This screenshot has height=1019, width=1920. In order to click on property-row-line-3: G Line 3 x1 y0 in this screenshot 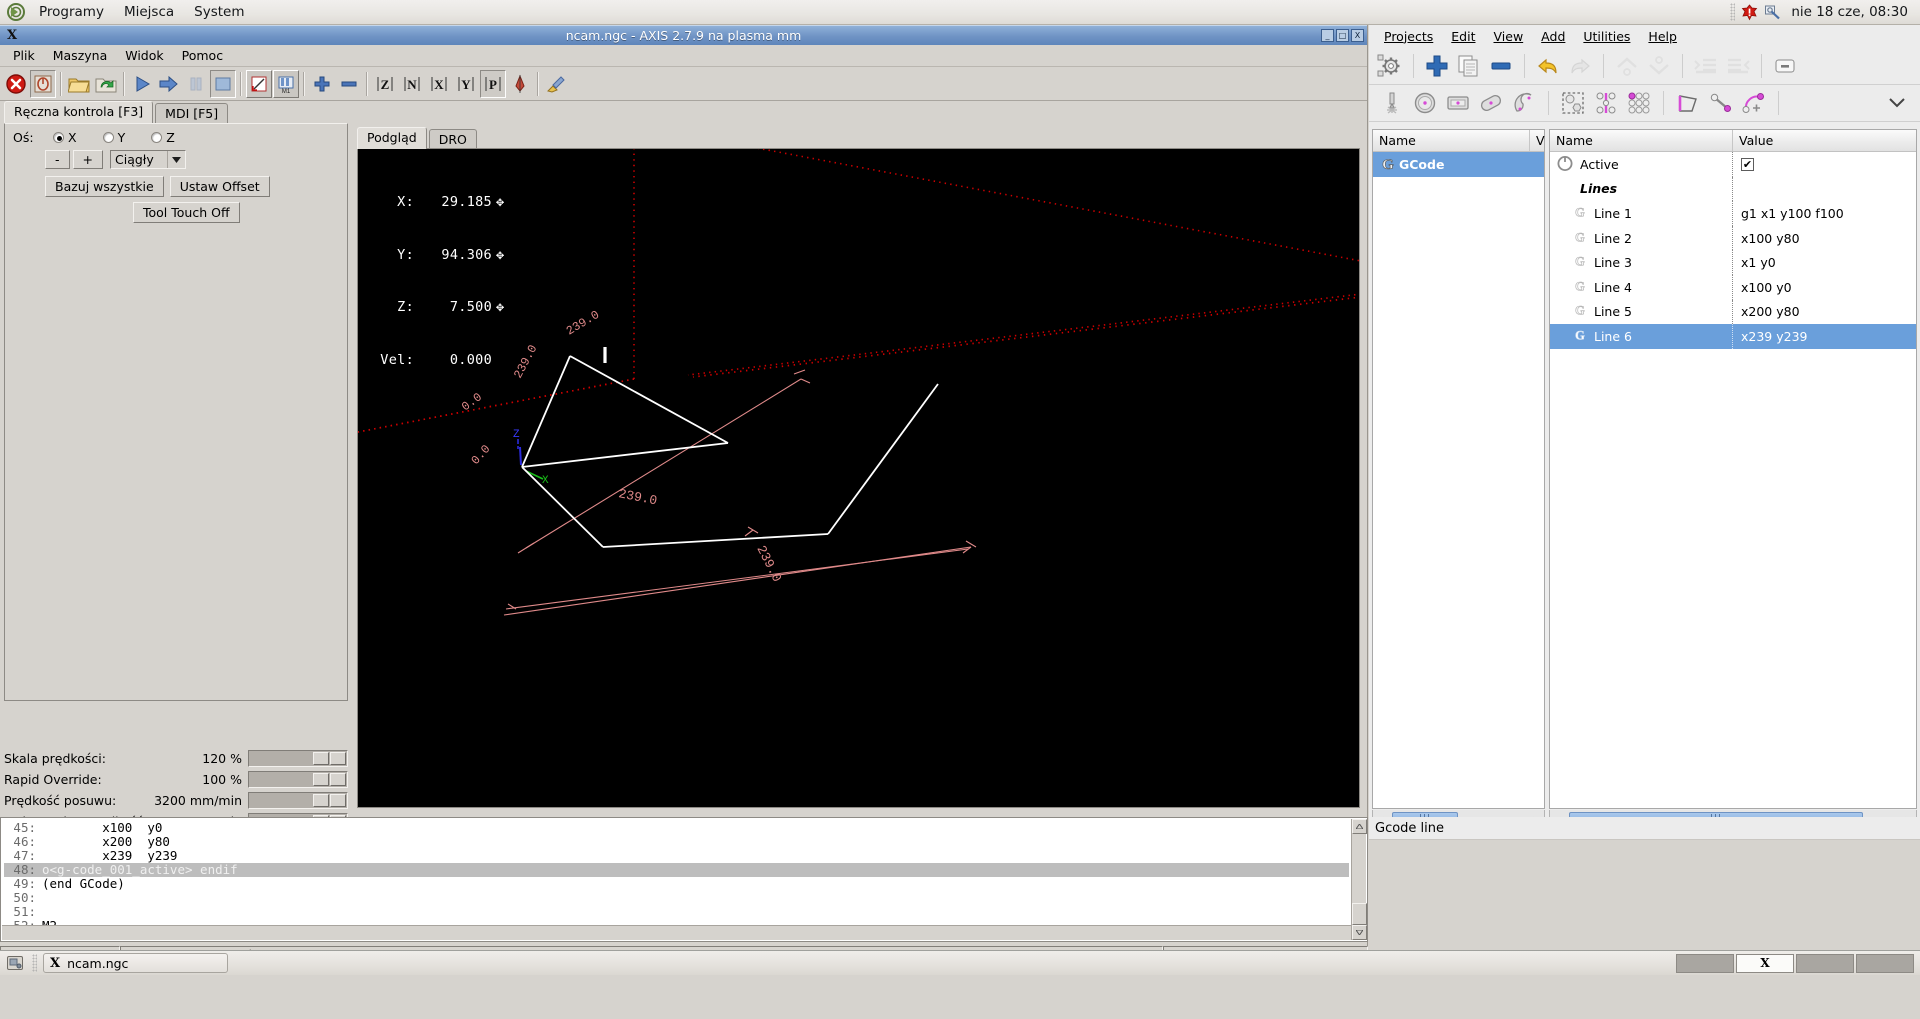, I will do `click(1733, 262)`.